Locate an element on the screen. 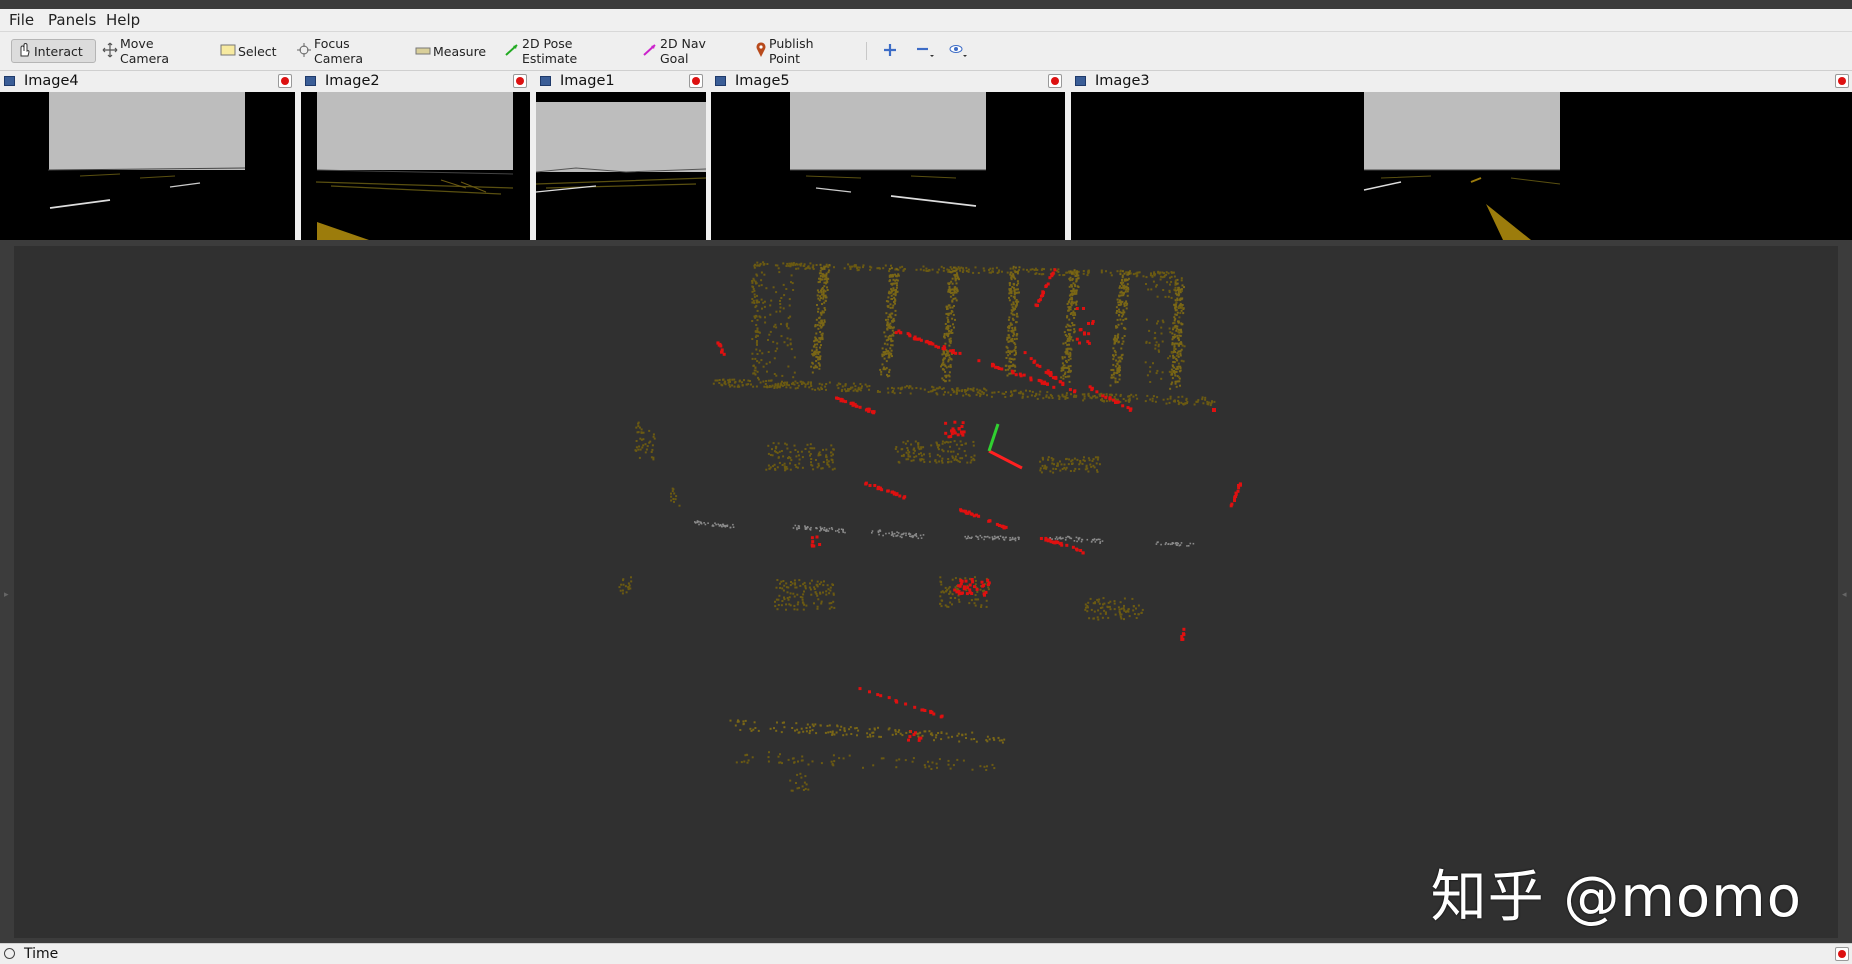  panel-image4-header: Image4 is located at coordinates (147, 81).